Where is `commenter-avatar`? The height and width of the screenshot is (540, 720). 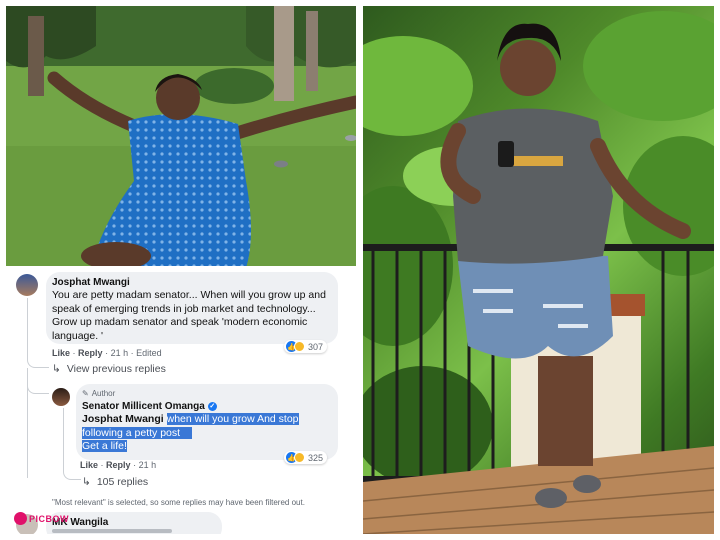
commenter-avatar is located at coordinates (27, 285).